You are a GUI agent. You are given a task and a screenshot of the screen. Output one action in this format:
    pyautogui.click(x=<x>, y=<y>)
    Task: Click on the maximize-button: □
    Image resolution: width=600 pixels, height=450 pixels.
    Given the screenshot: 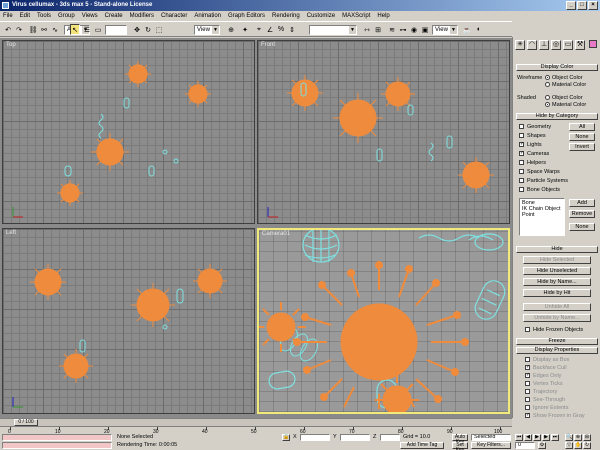 What is the action you would take?
    pyautogui.click(x=582, y=5)
    